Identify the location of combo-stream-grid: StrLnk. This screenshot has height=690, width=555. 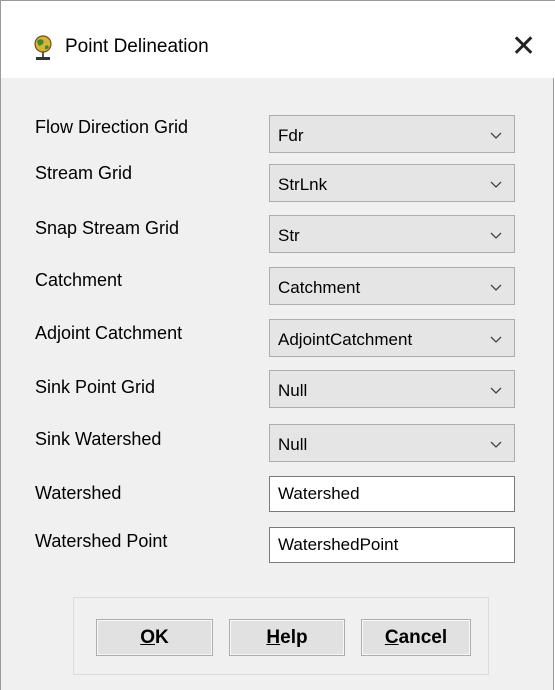
(392, 183).